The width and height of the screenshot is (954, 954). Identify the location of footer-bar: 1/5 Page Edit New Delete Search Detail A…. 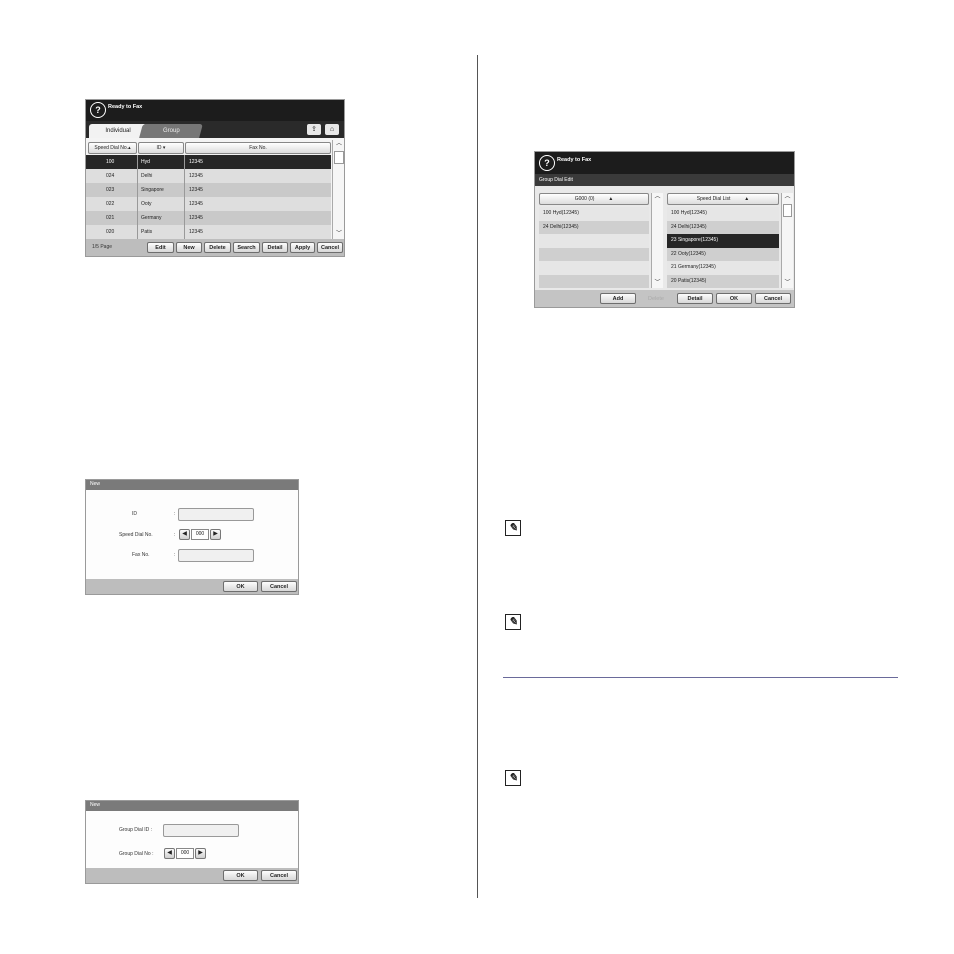
(215, 247).